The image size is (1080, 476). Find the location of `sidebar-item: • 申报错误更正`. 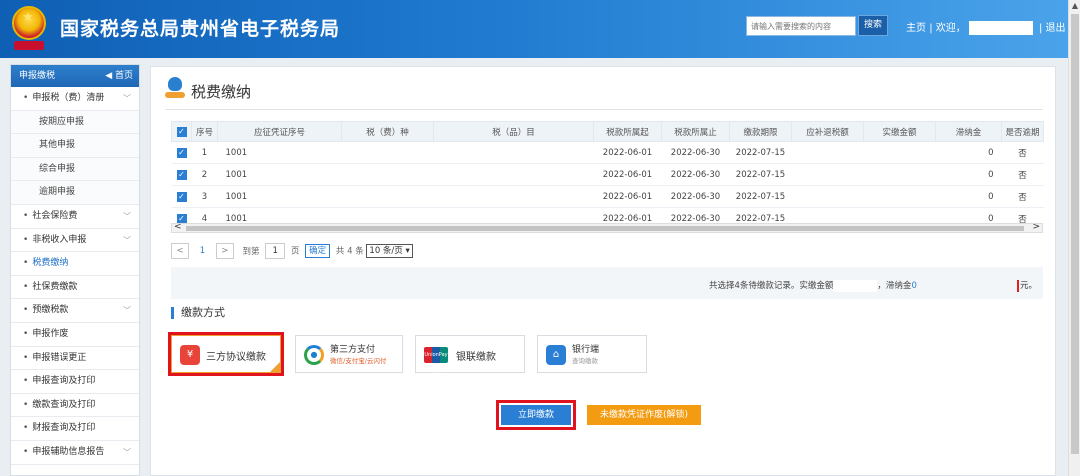

sidebar-item: • 申报错误更正 is located at coordinates (75, 359).